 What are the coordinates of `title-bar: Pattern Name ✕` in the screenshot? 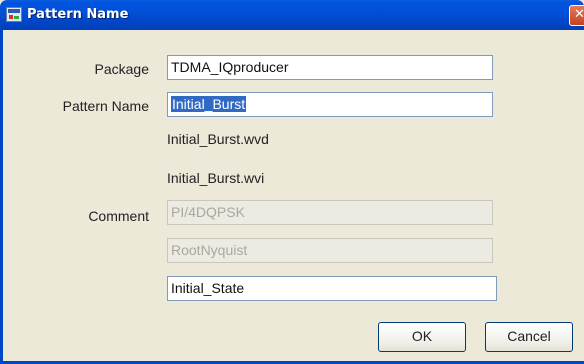 It's located at (292, 15).